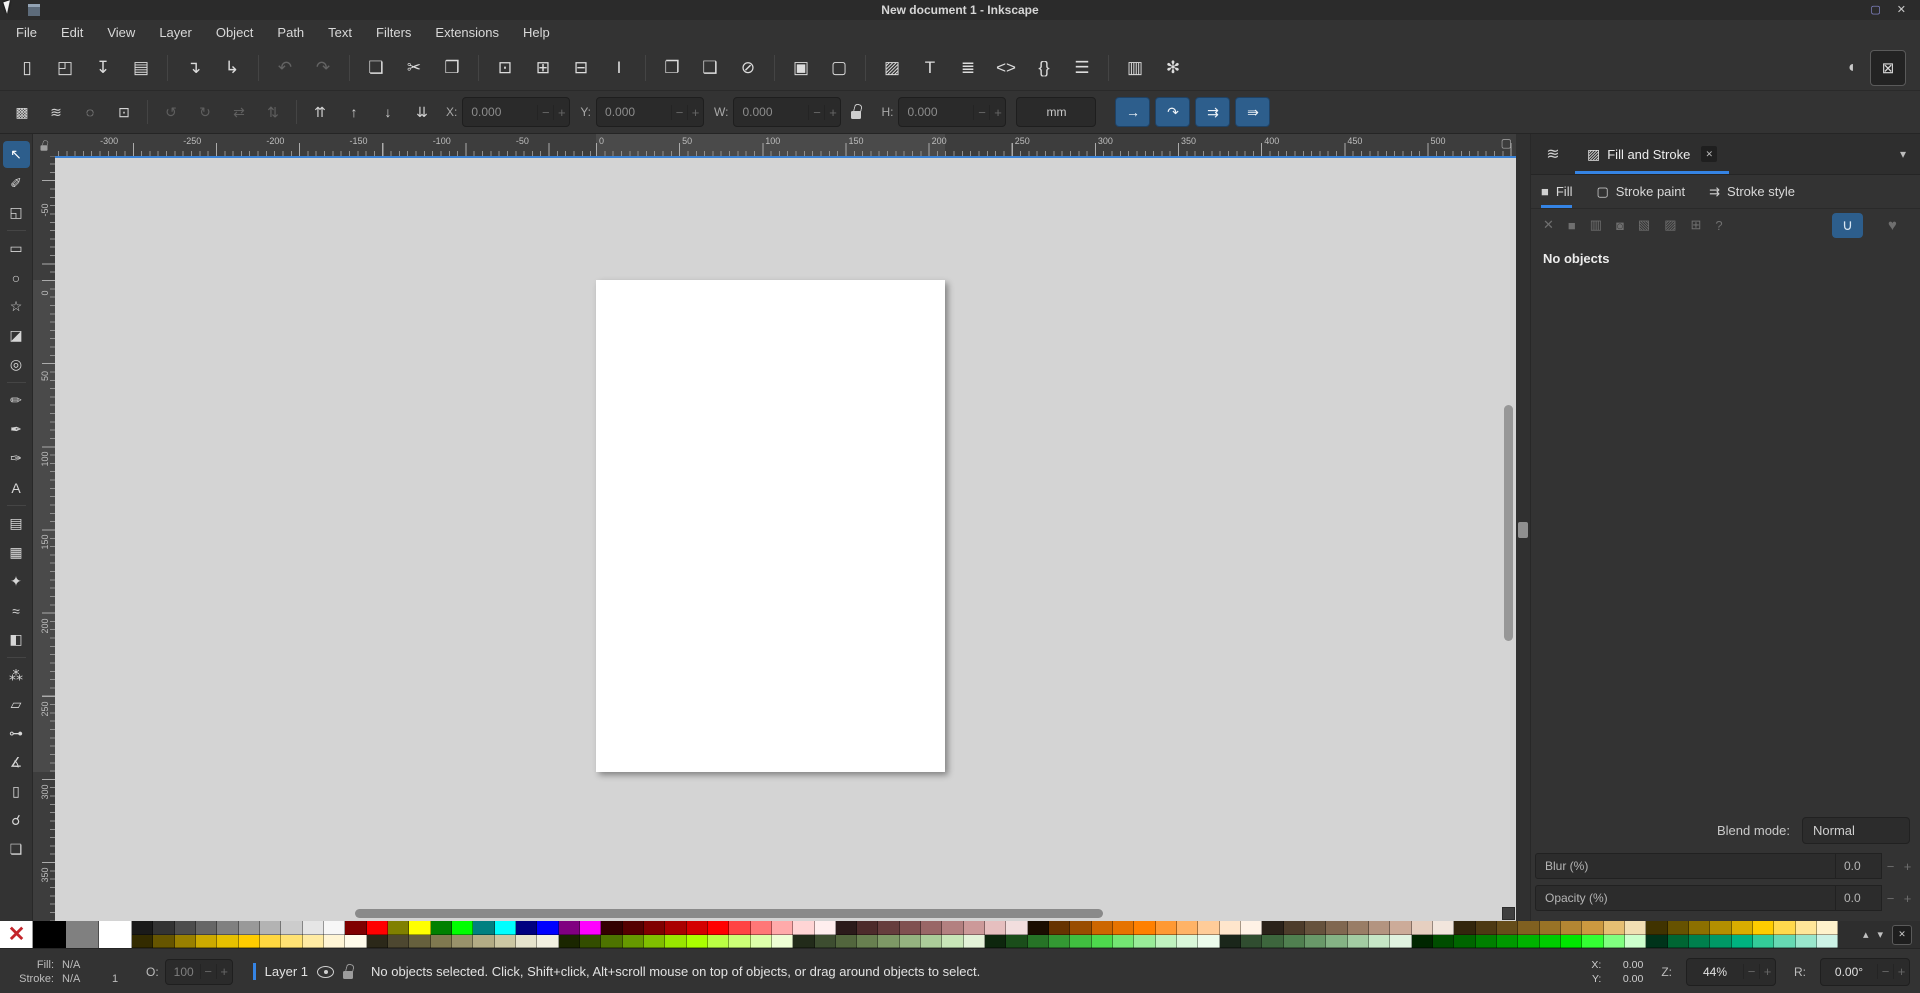 Image resolution: width=1920 pixels, height=993 pixels. Describe the element at coordinates (581, 68) in the screenshot. I see `zoom-page: ⊟` at that location.